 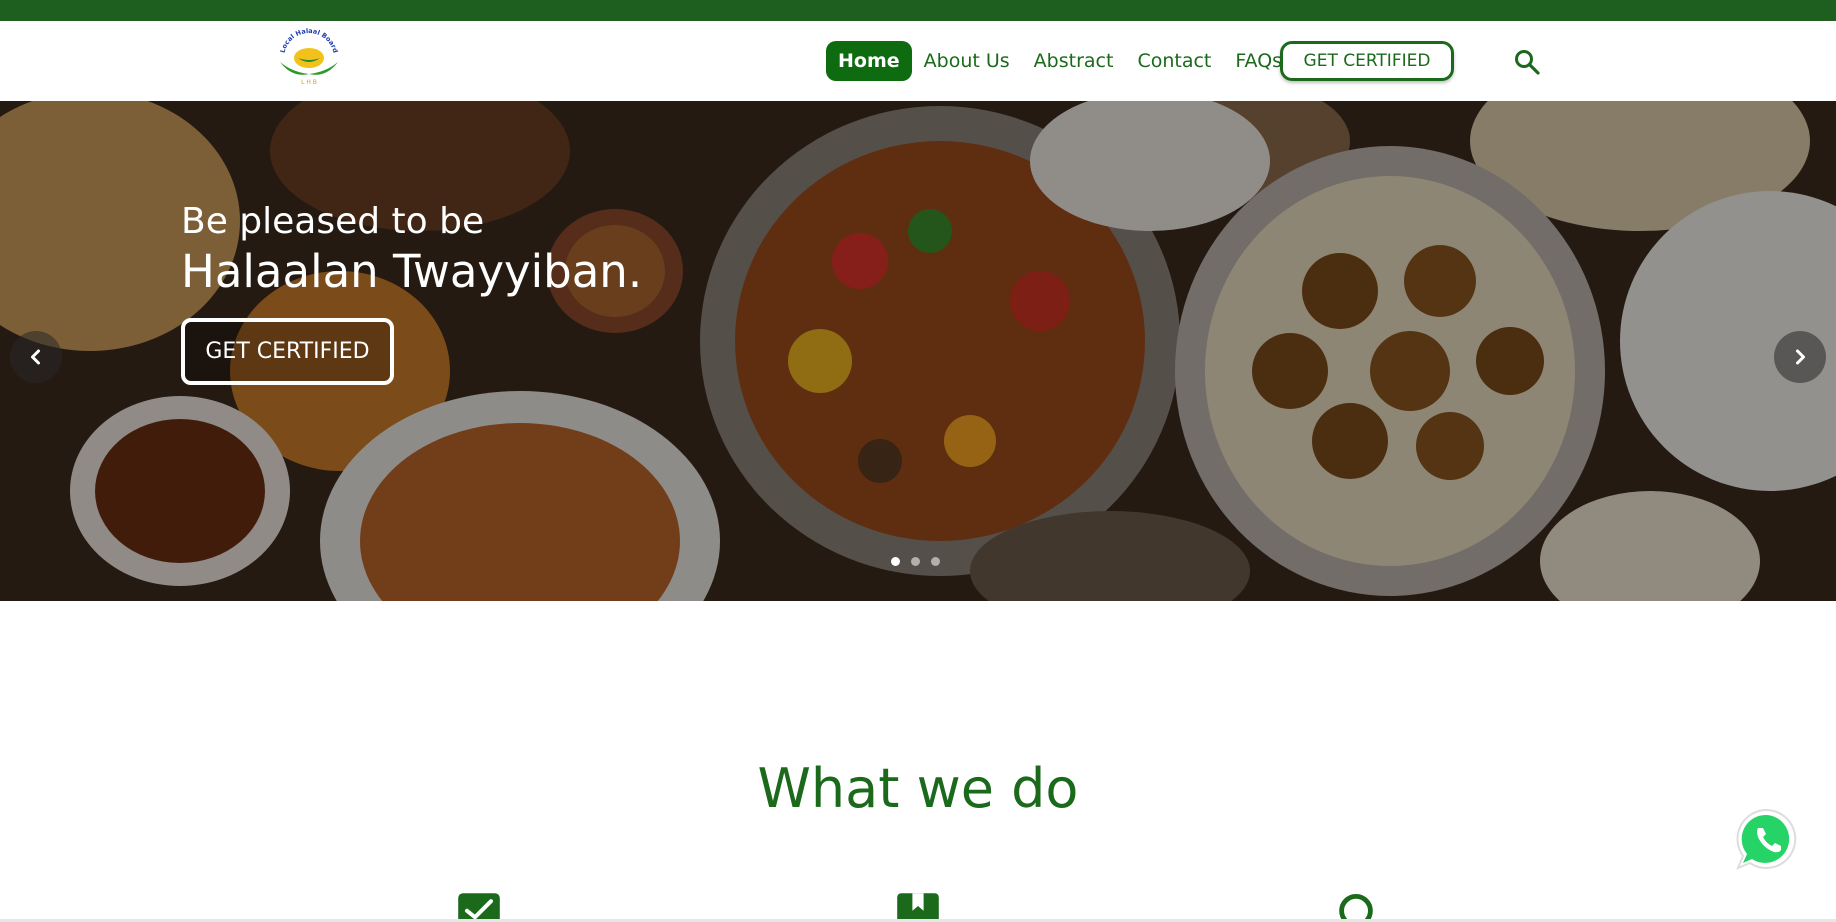 I want to click on nav-about-us: About Us, so click(x=967, y=61).